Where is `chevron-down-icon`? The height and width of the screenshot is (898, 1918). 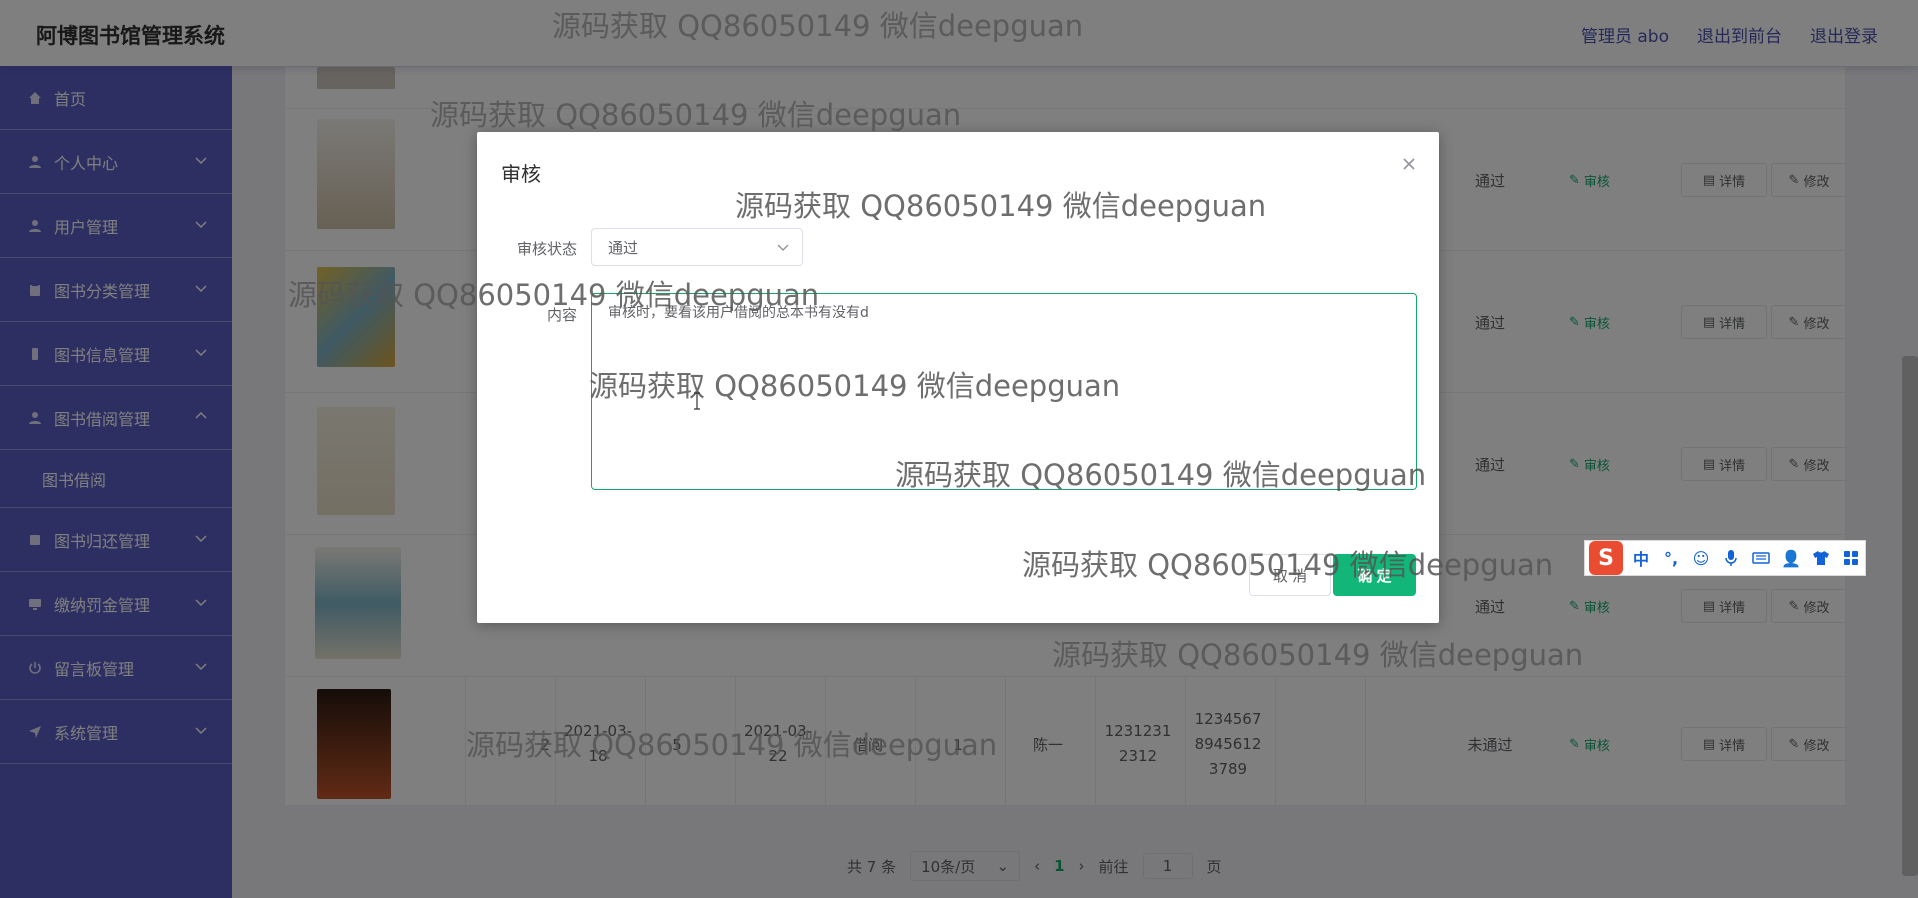 chevron-down-icon is located at coordinates (783, 247).